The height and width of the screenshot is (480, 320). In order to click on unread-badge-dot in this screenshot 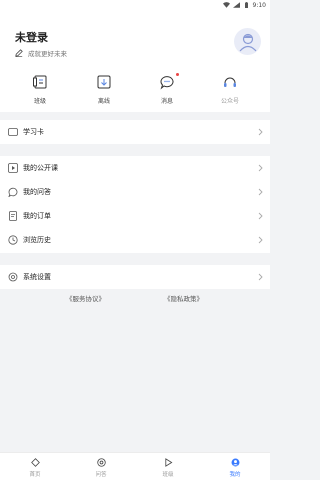, I will do `click(177, 74)`.